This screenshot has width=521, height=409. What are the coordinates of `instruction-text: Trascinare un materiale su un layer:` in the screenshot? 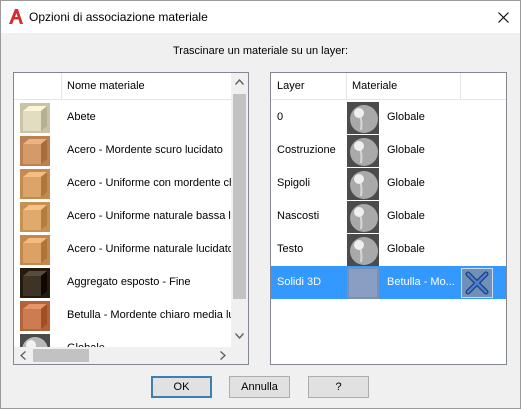 It's located at (260, 51).